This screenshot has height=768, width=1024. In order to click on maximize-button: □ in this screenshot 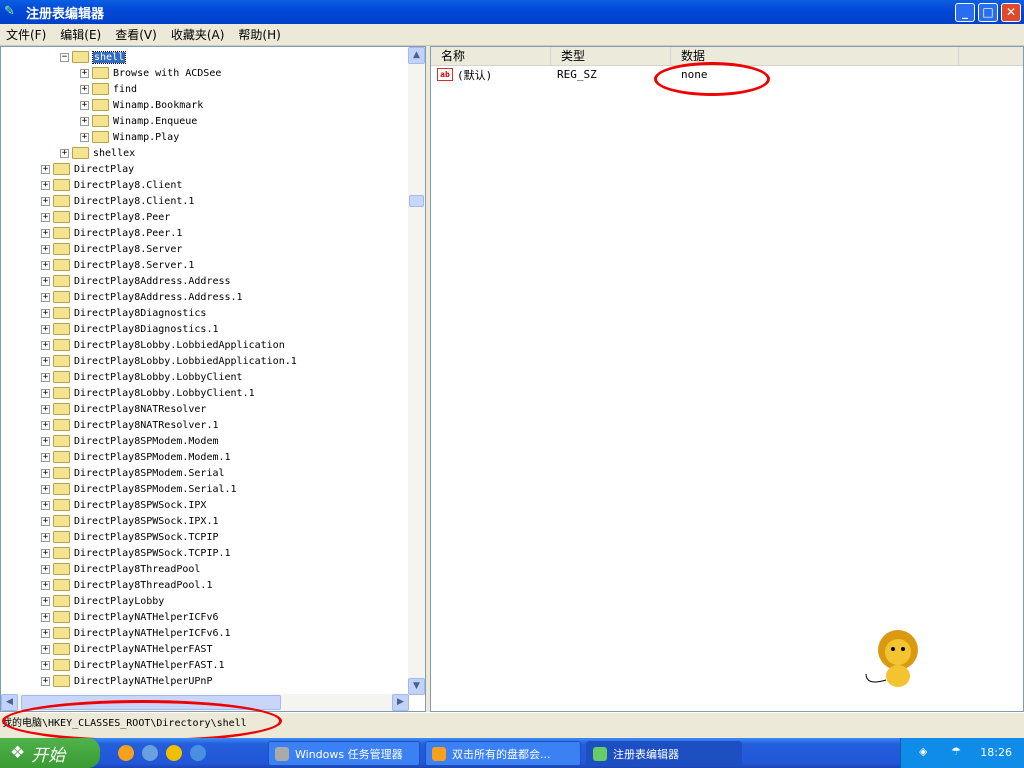, I will do `click(988, 12)`.